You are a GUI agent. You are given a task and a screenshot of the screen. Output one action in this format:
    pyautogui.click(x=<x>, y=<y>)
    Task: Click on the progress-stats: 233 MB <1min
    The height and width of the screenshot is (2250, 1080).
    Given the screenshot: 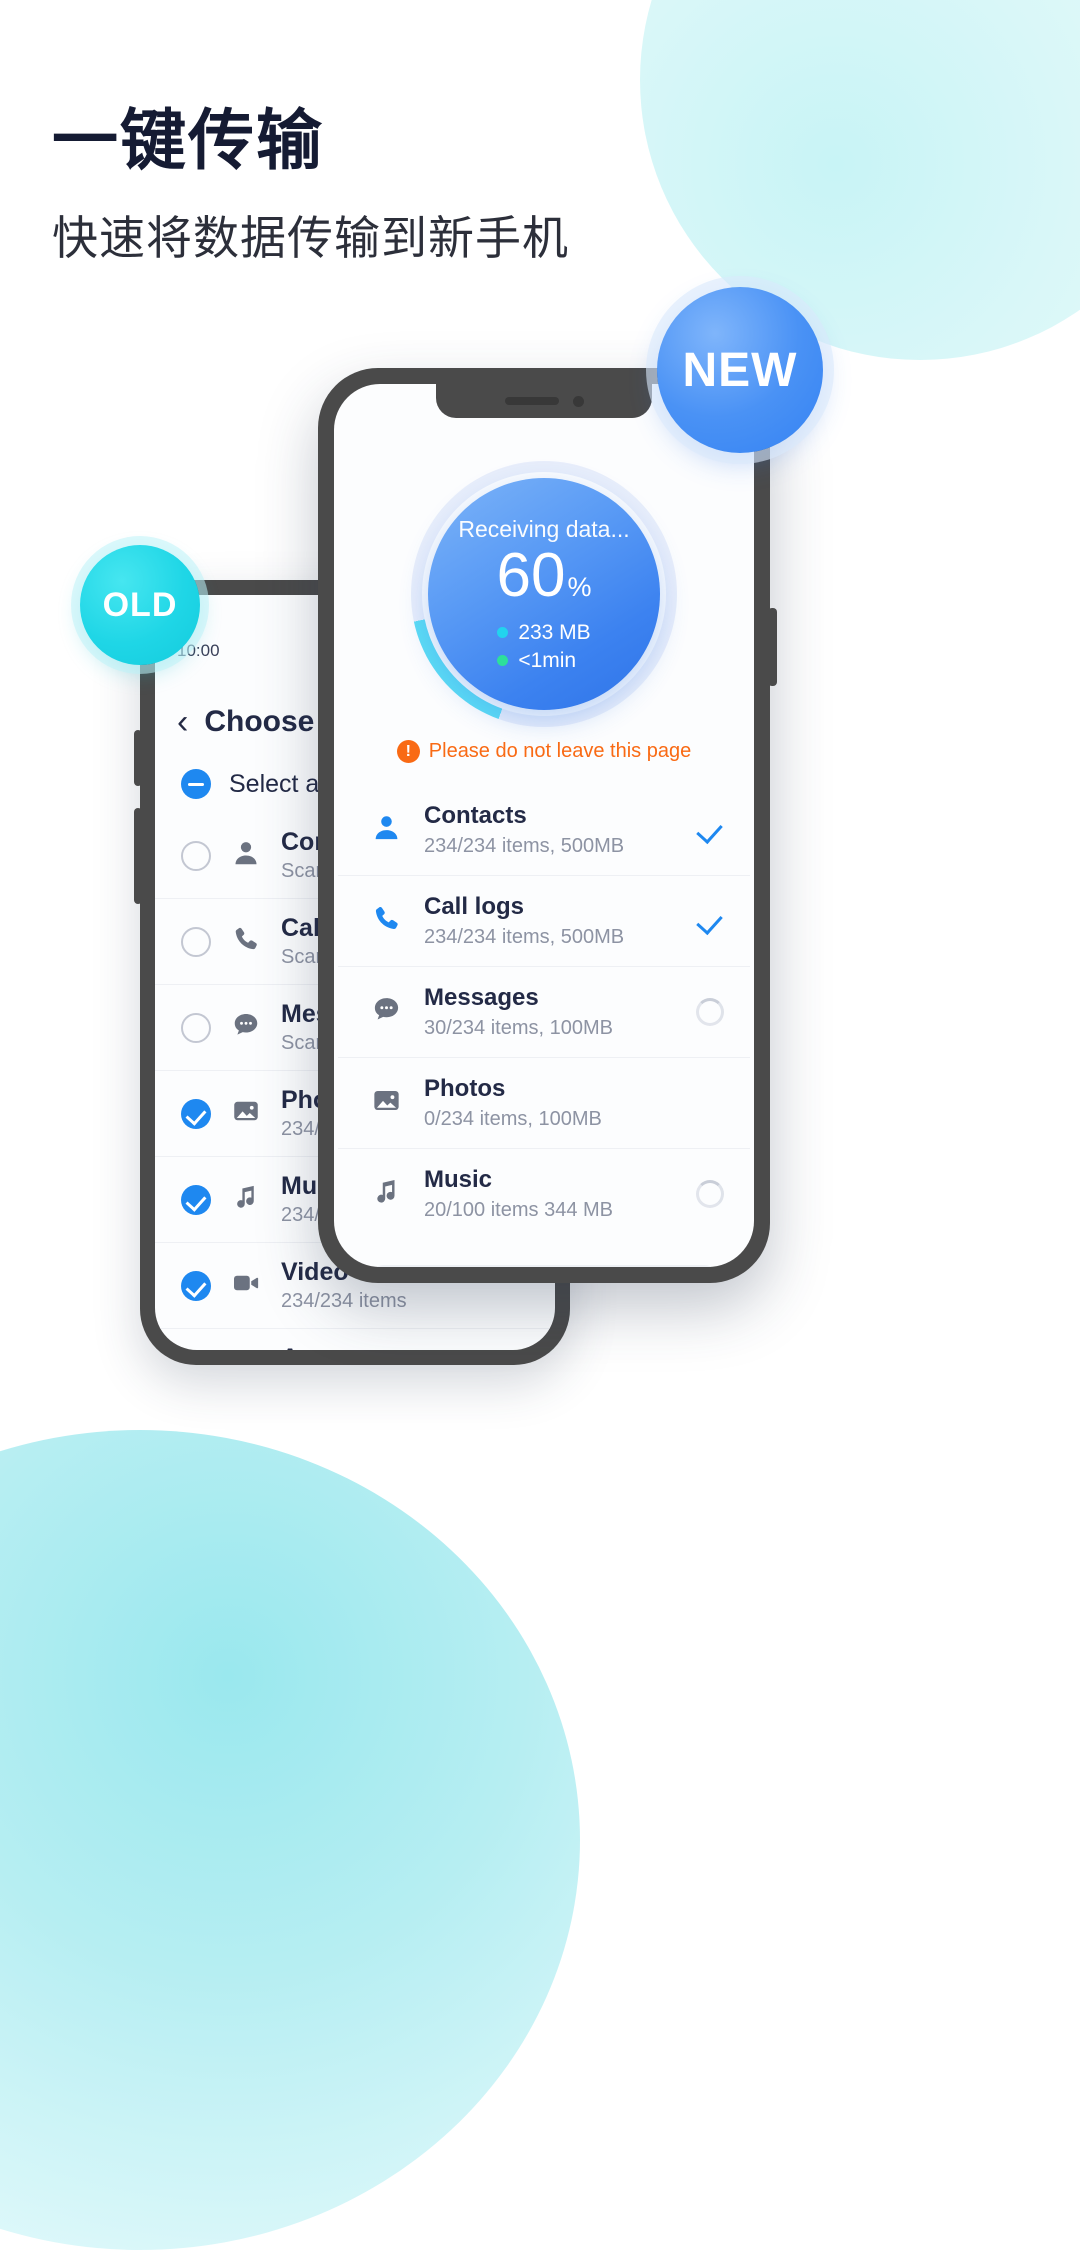 What is the action you would take?
    pyautogui.click(x=544, y=645)
    